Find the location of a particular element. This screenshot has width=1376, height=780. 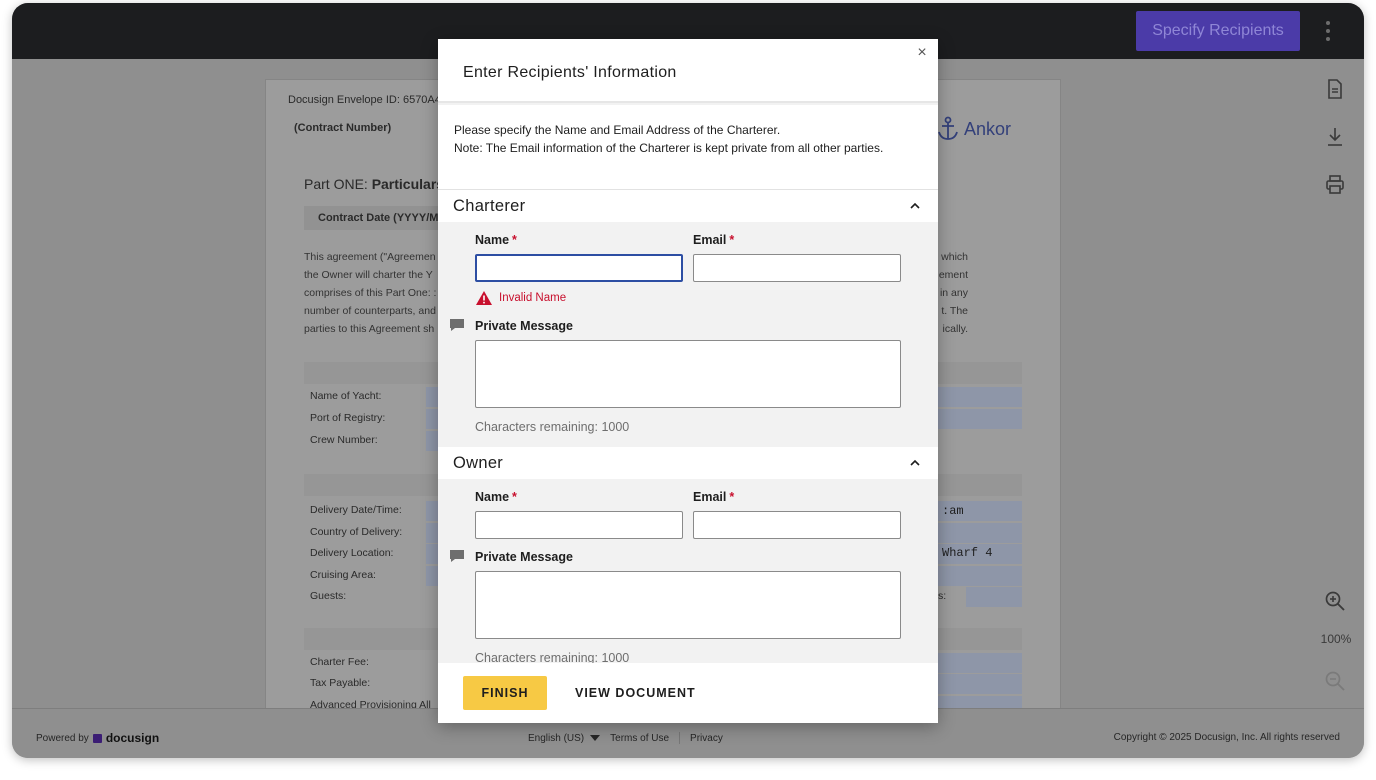

owner-chars-remaining: Characters remaining: 1000 is located at coordinates (552, 657).